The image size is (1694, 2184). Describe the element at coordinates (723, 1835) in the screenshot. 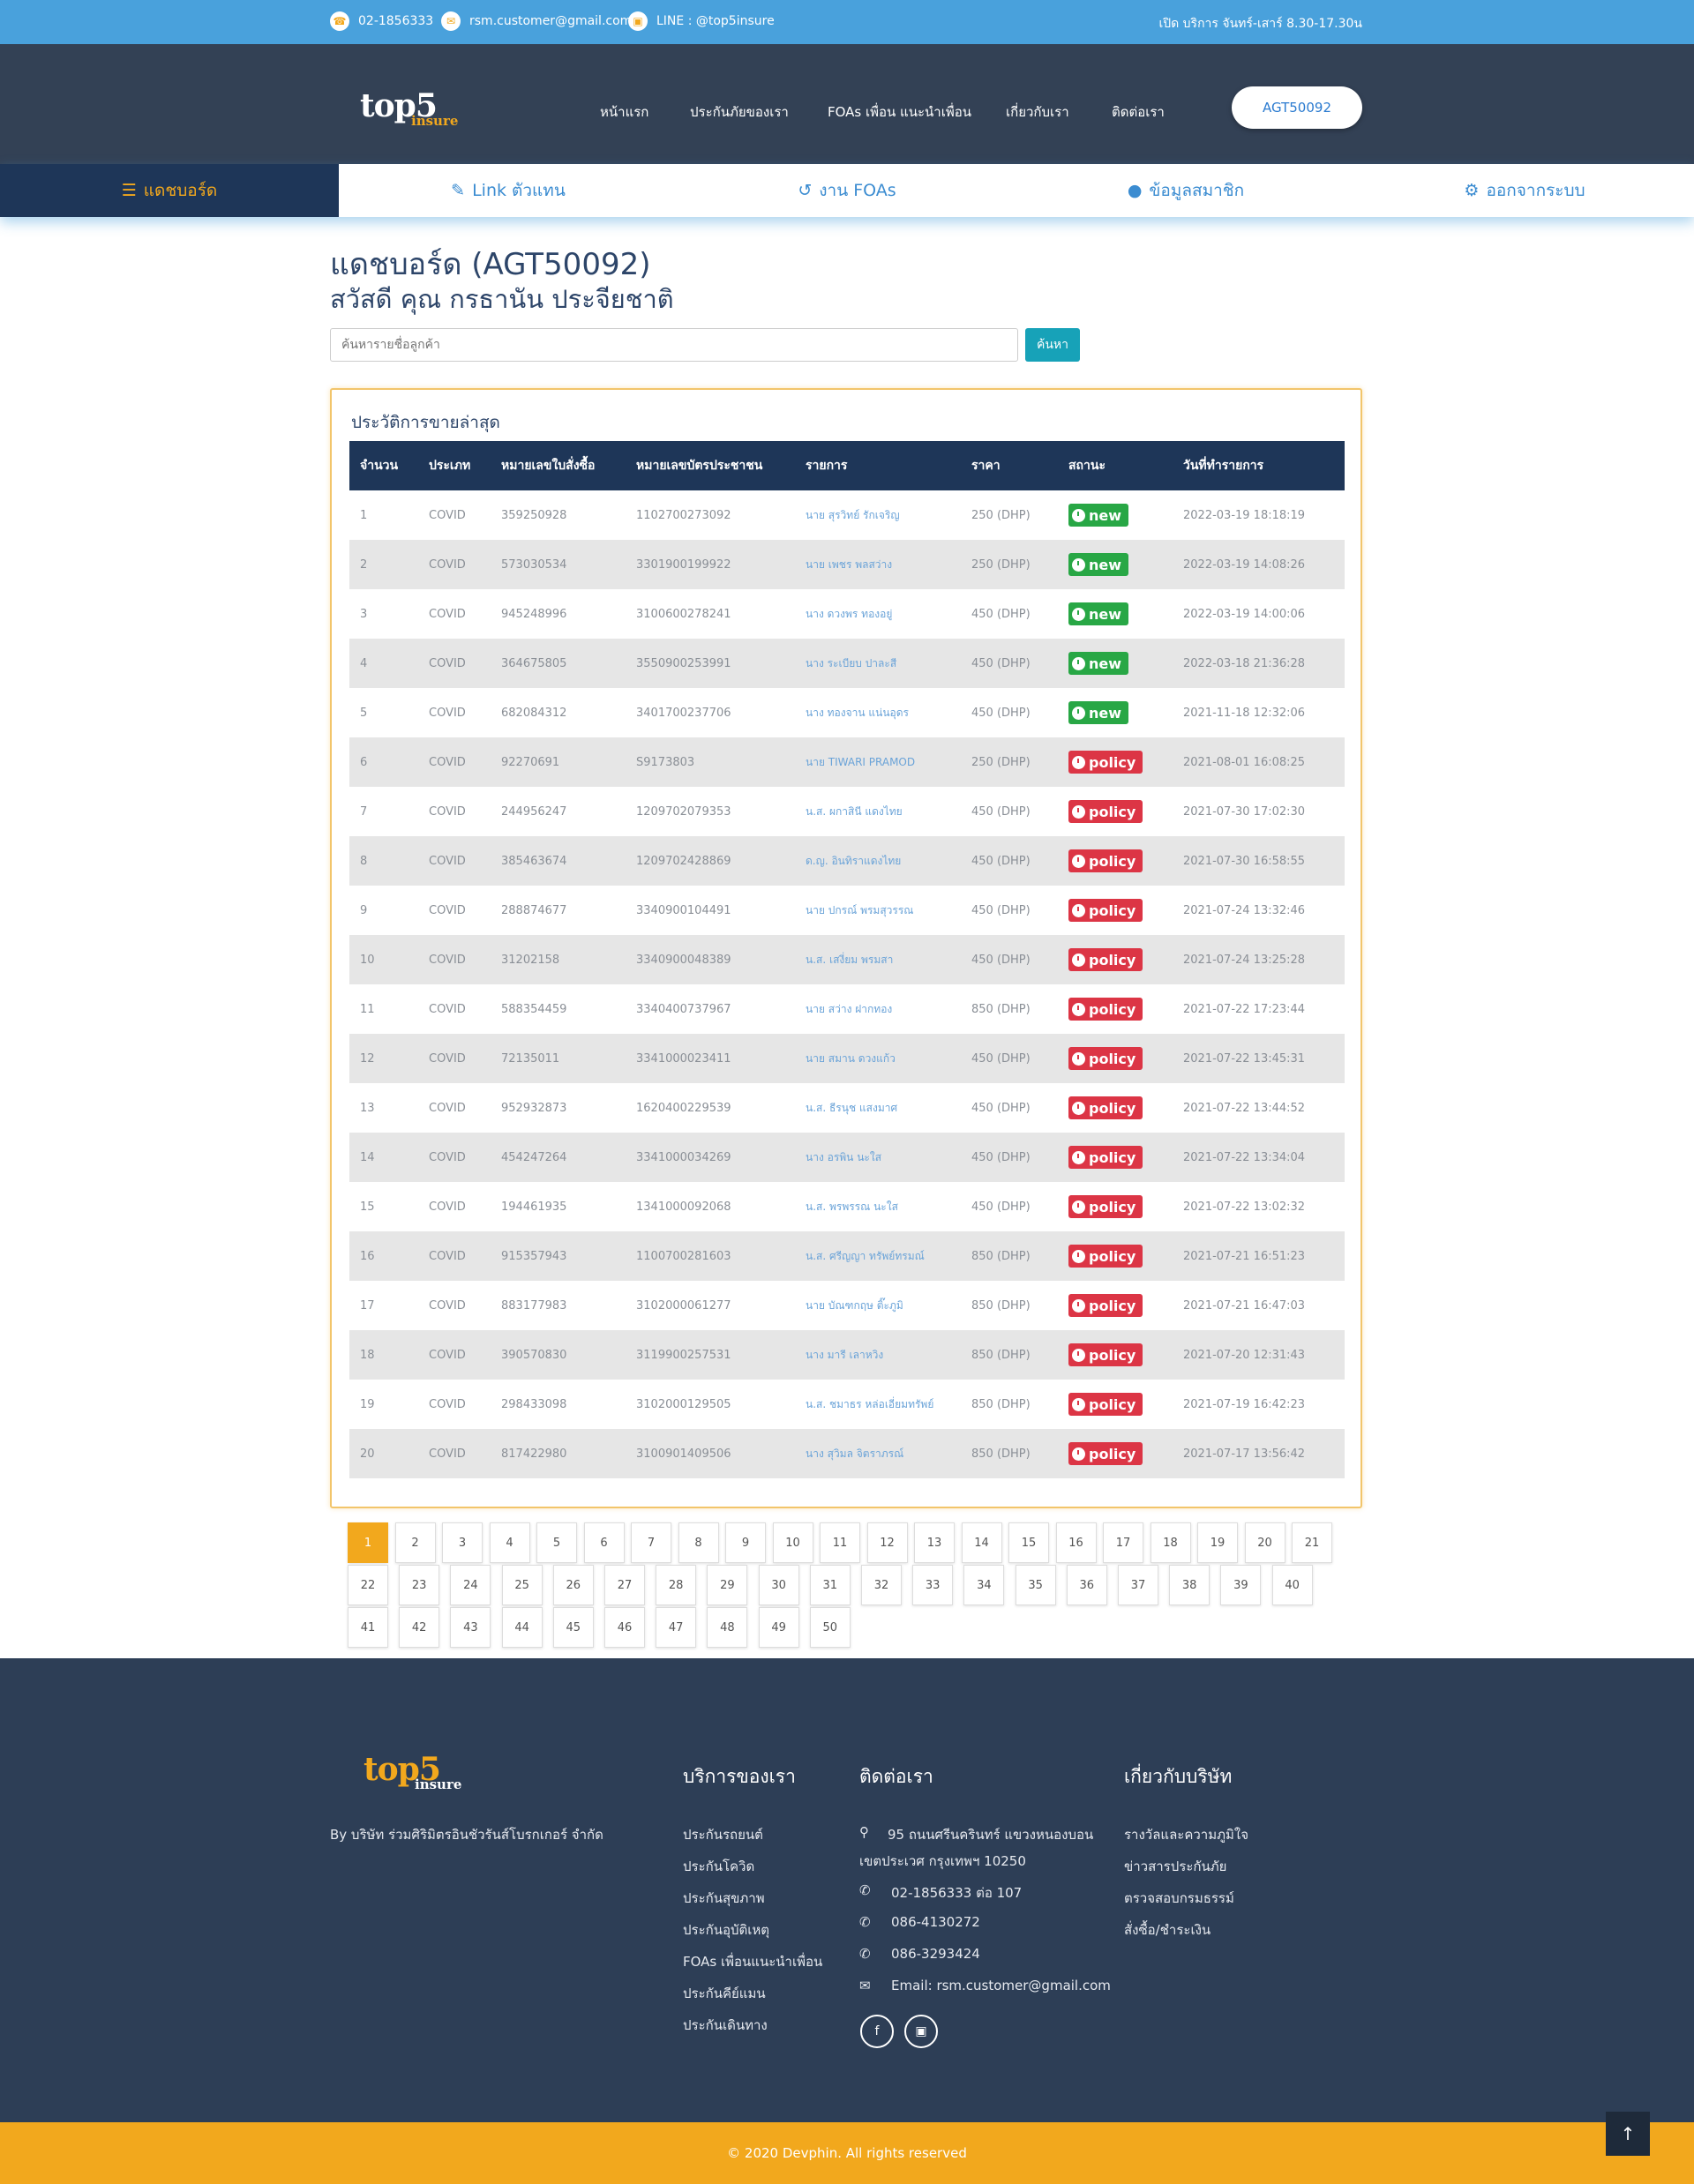

I see `footer-service-link: ประกันรถยนต์` at that location.